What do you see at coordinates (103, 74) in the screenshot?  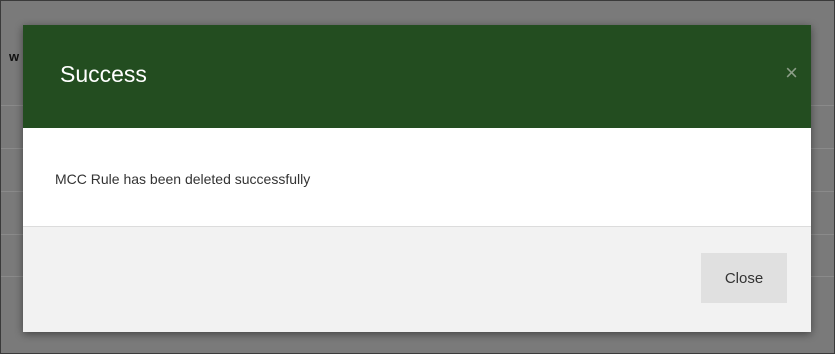 I see `dialog-title: Success` at bounding box center [103, 74].